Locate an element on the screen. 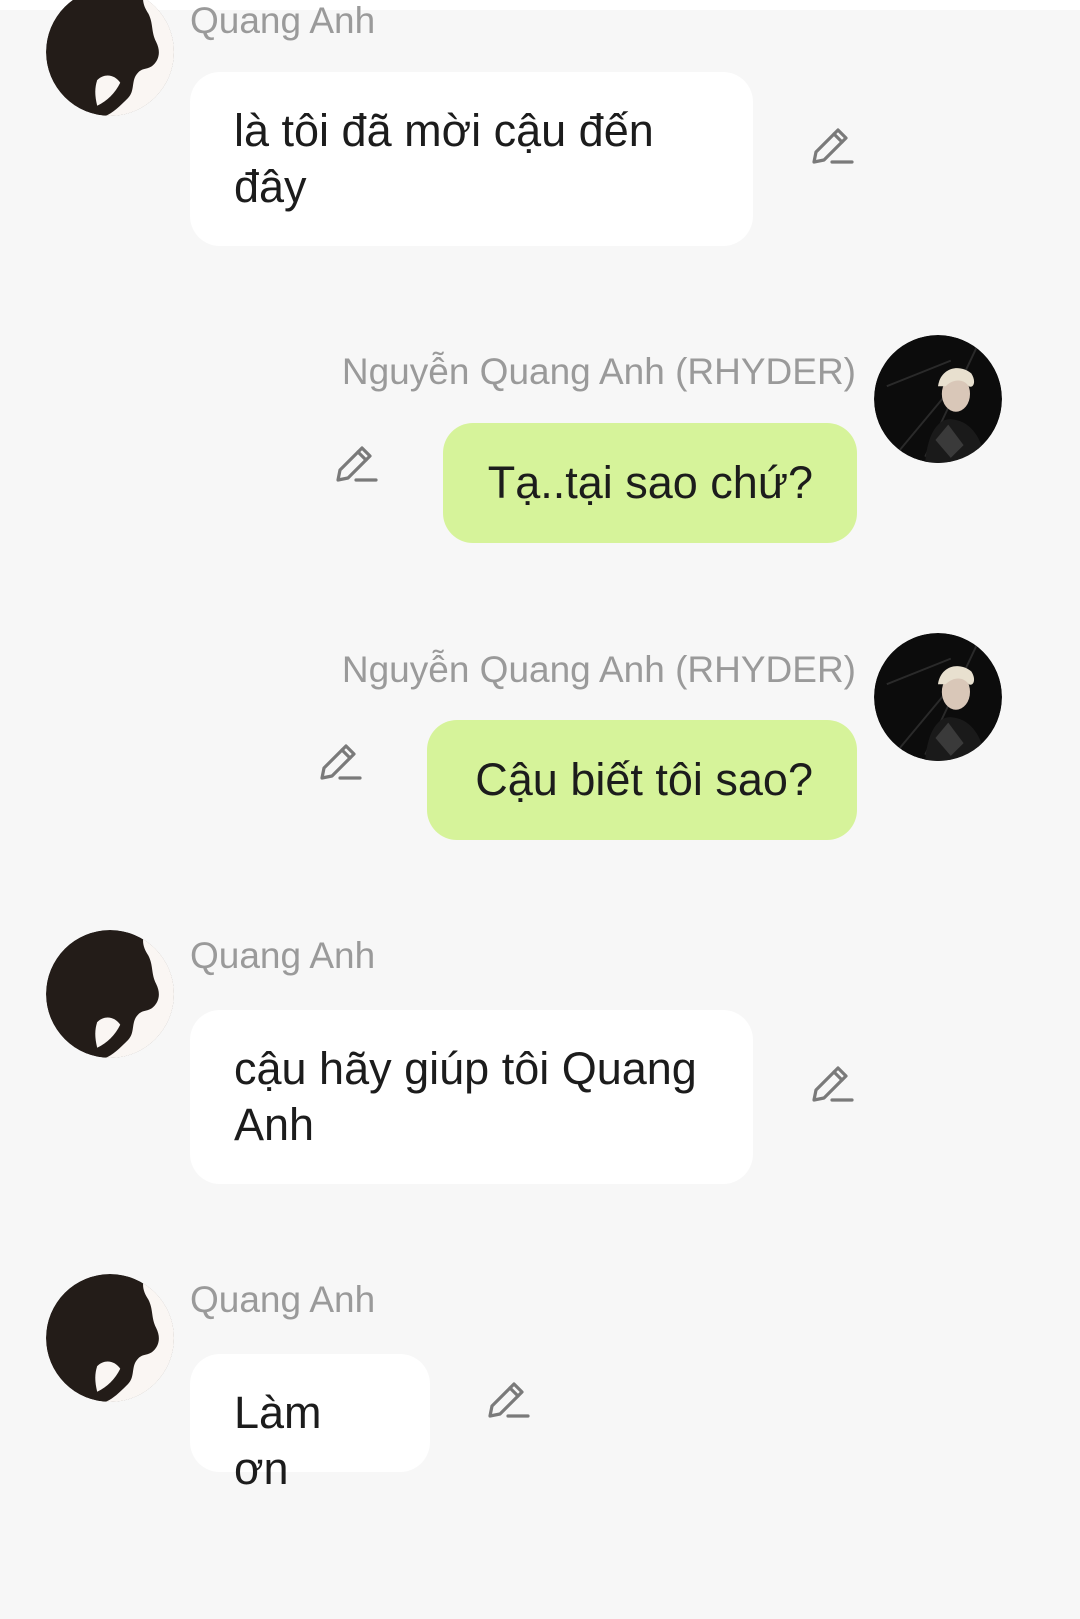 This screenshot has width=1080, height=1619. message-text: Cậu biết tôi sao? is located at coordinates (644, 779).